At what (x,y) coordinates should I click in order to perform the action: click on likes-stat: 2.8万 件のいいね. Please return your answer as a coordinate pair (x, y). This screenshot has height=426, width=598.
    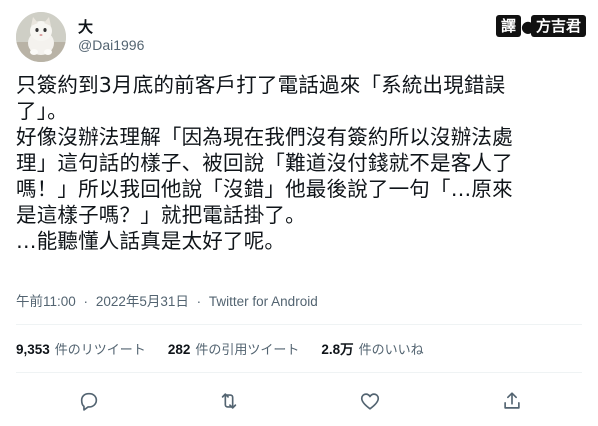
    Looking at the image, I should click on (372, 348).